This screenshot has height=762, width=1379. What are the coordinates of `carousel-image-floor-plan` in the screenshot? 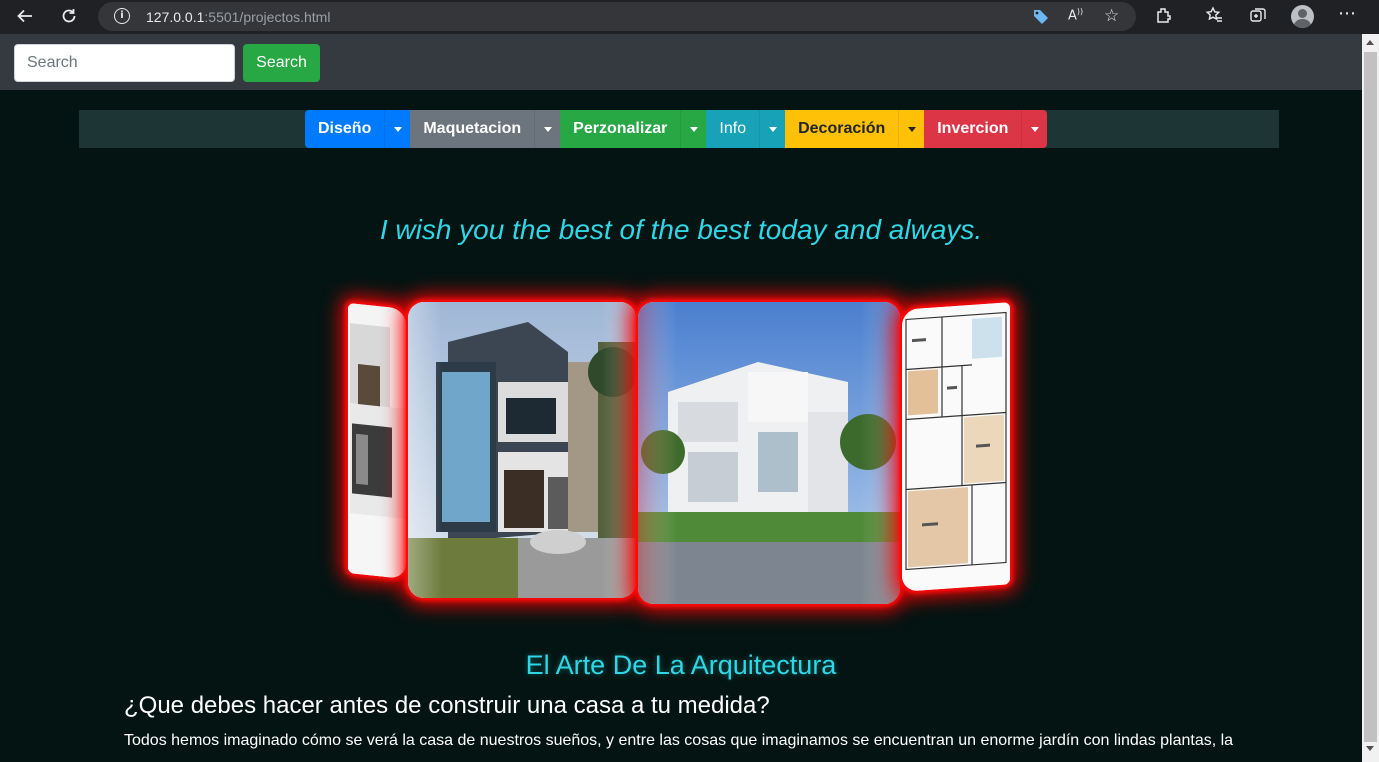 It's located at (956, 447).